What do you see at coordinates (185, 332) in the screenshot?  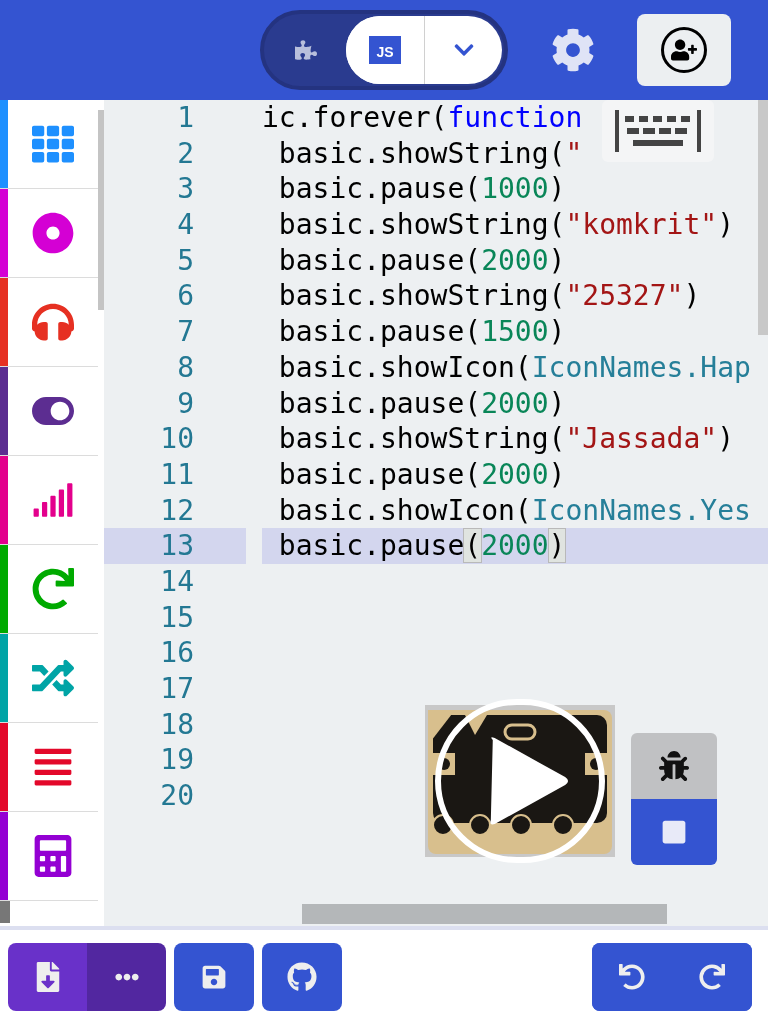 I see `line-number: 7` at bounding box center [185, 332].